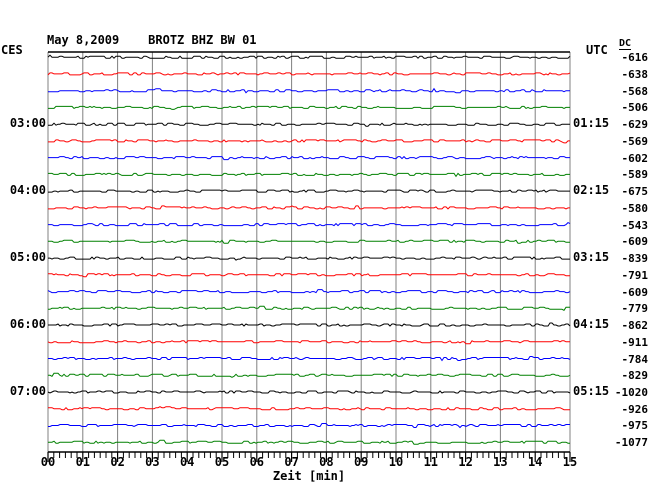 This screenshot has width=650, height=494. Describe the element at coordinates (27, 257) in the screenshot. I see `left-time-label: 05:00` at that location.